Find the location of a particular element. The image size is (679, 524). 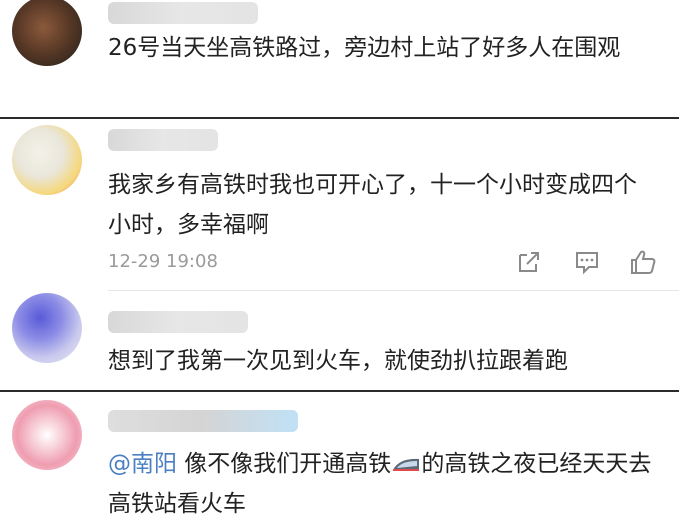

comment-text: 26号当天坐高铁路过，旁边村上站了好多人在围观 is located at coordinates (364, 48).